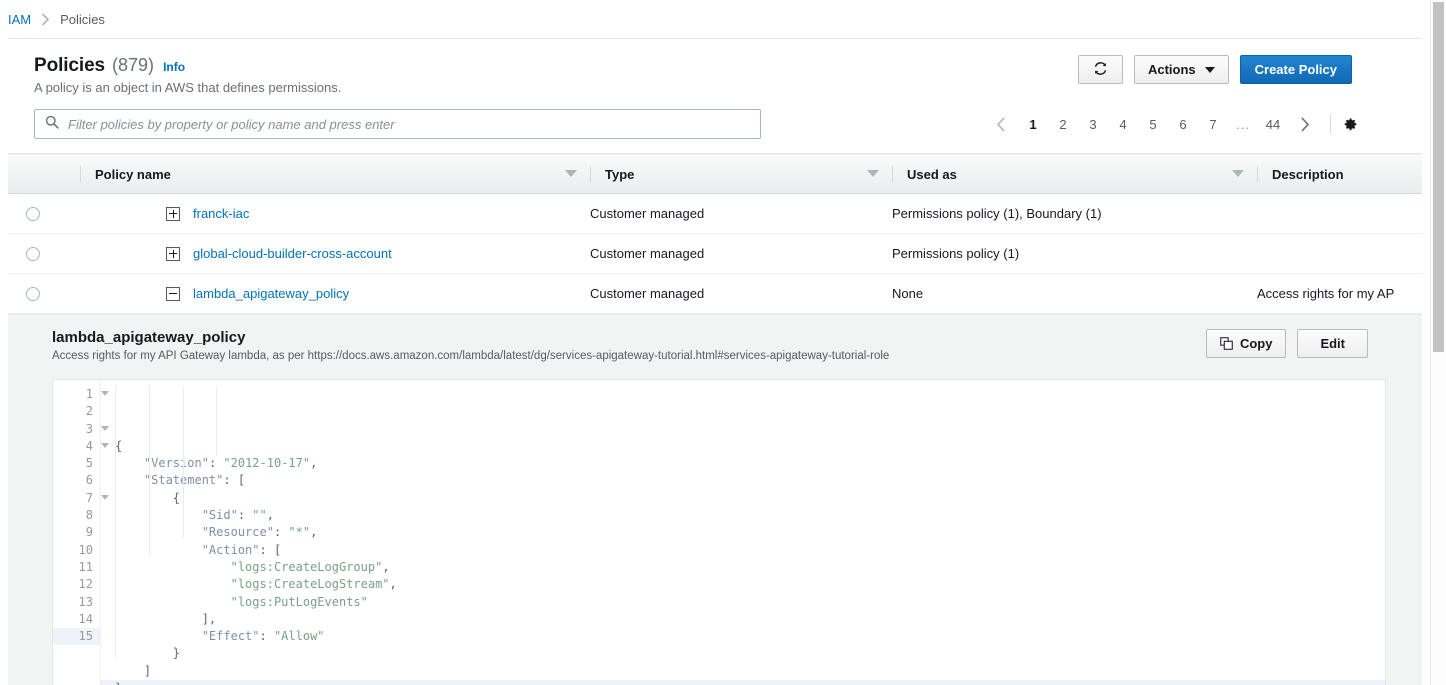 This screenshot has width=1446, height=685. I want to click on row-name-cell: lambda_apigateway_policy, so click(335, 293).